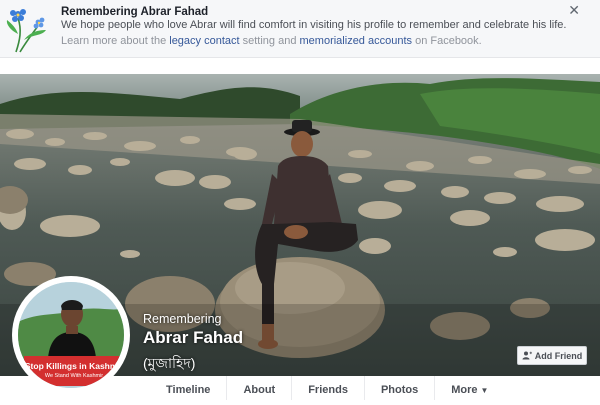 This screenshot has height=405, width=600. What do you see at coordinates (356, 41) in the screenshot?
I see `memorialized-accounts-link: memorialized accounts` at bounding box center [356, 41].